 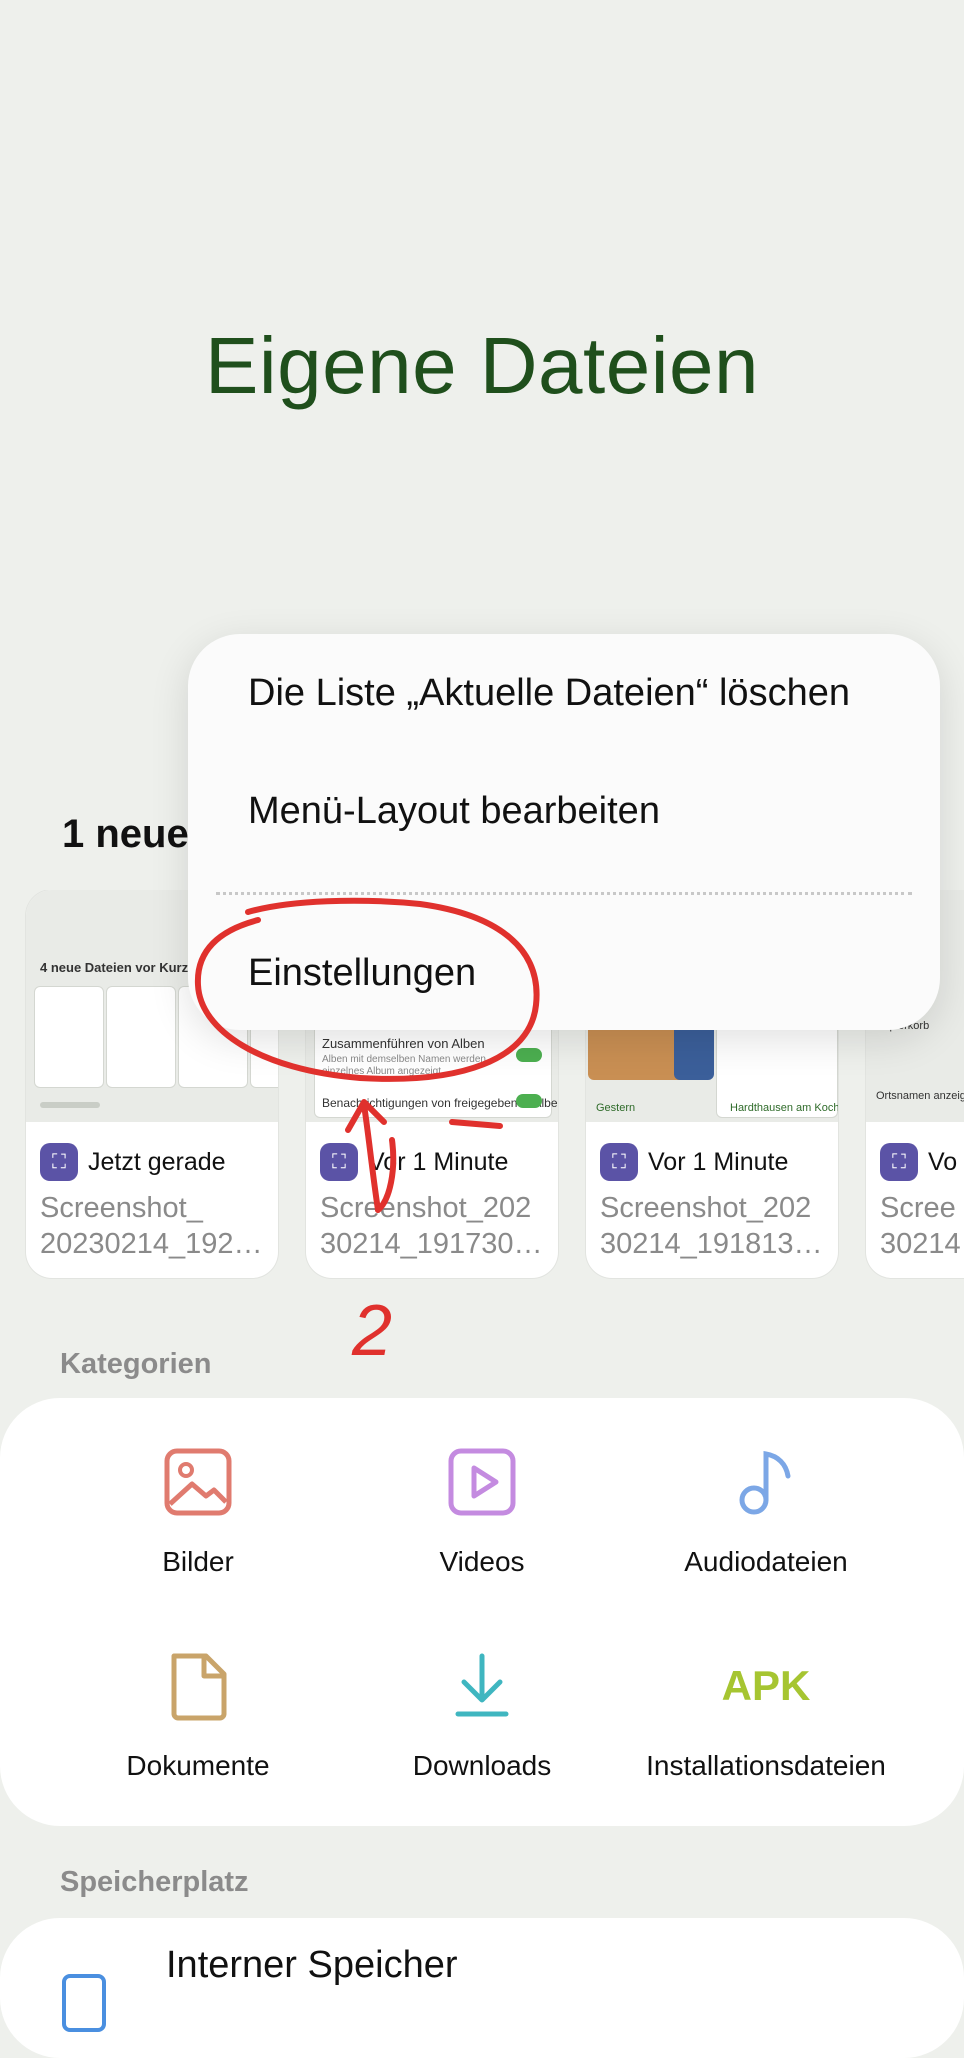 I want to click on page-title: Eigene Dateien, so click(x=482, y=365).